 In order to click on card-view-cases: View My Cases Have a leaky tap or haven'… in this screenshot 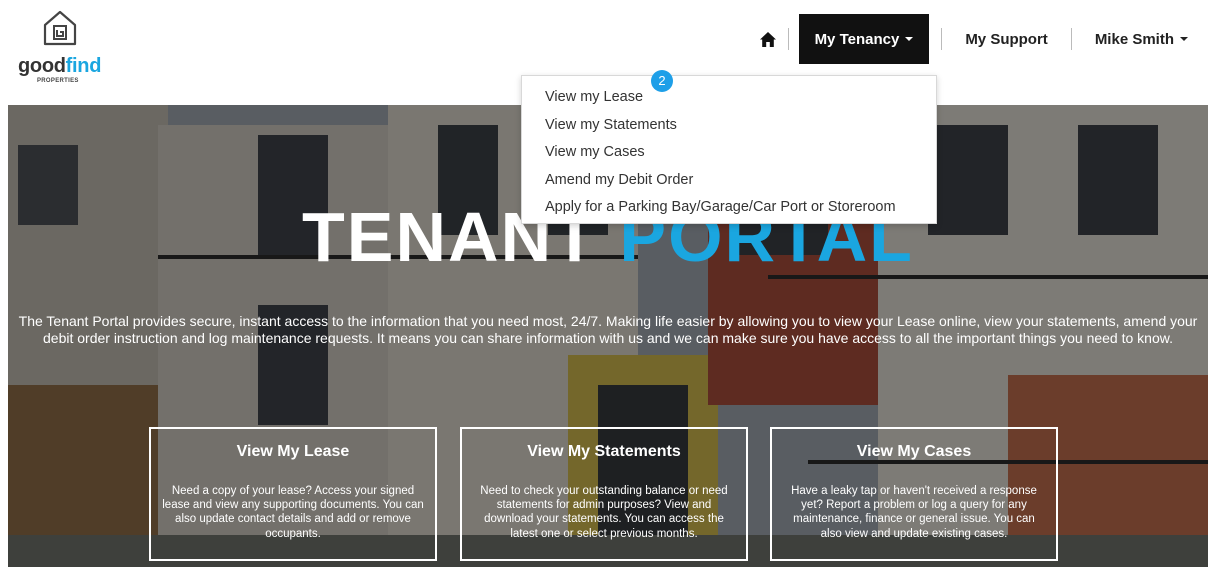, I will do `click(914, 494)`.